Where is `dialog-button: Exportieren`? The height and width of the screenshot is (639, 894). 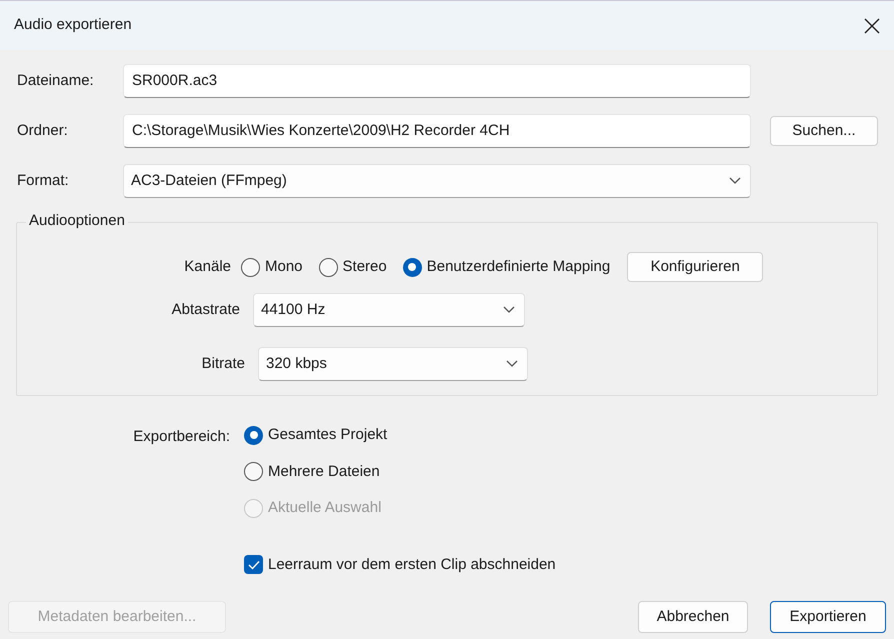 dialog-button: Exportieren is located at coordinates (828, 617).